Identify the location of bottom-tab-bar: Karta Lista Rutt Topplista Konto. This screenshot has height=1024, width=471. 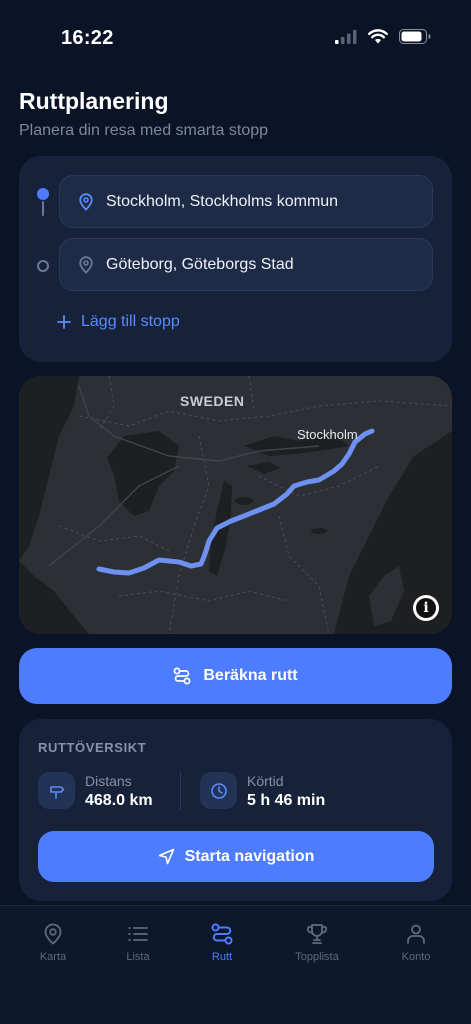
(235, 964).